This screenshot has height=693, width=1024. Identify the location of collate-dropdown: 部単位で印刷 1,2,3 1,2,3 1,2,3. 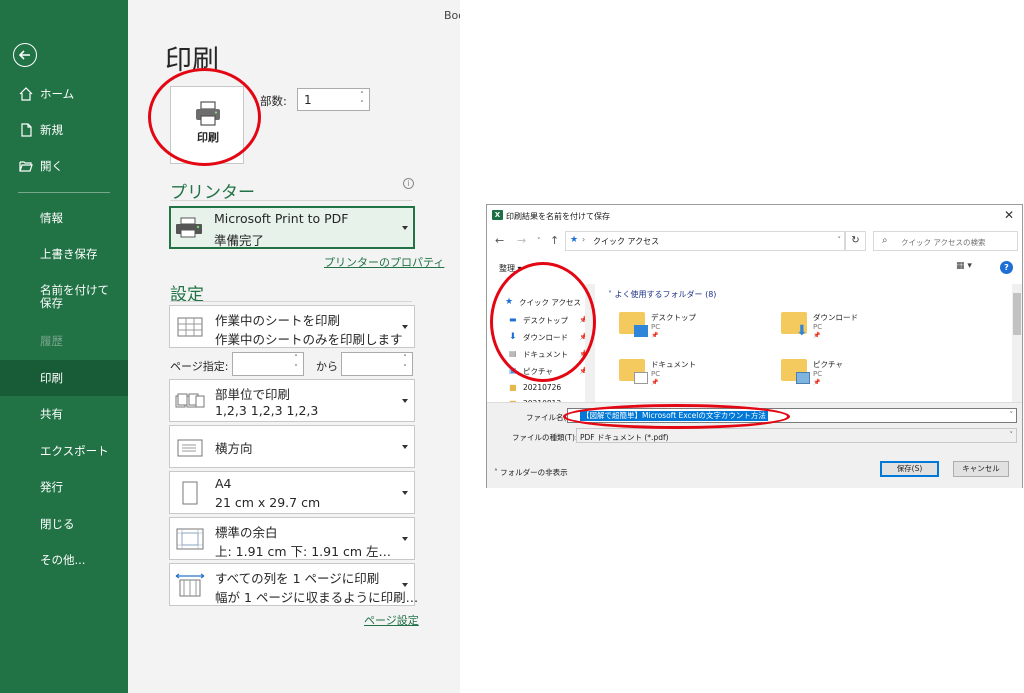
(292, 400).